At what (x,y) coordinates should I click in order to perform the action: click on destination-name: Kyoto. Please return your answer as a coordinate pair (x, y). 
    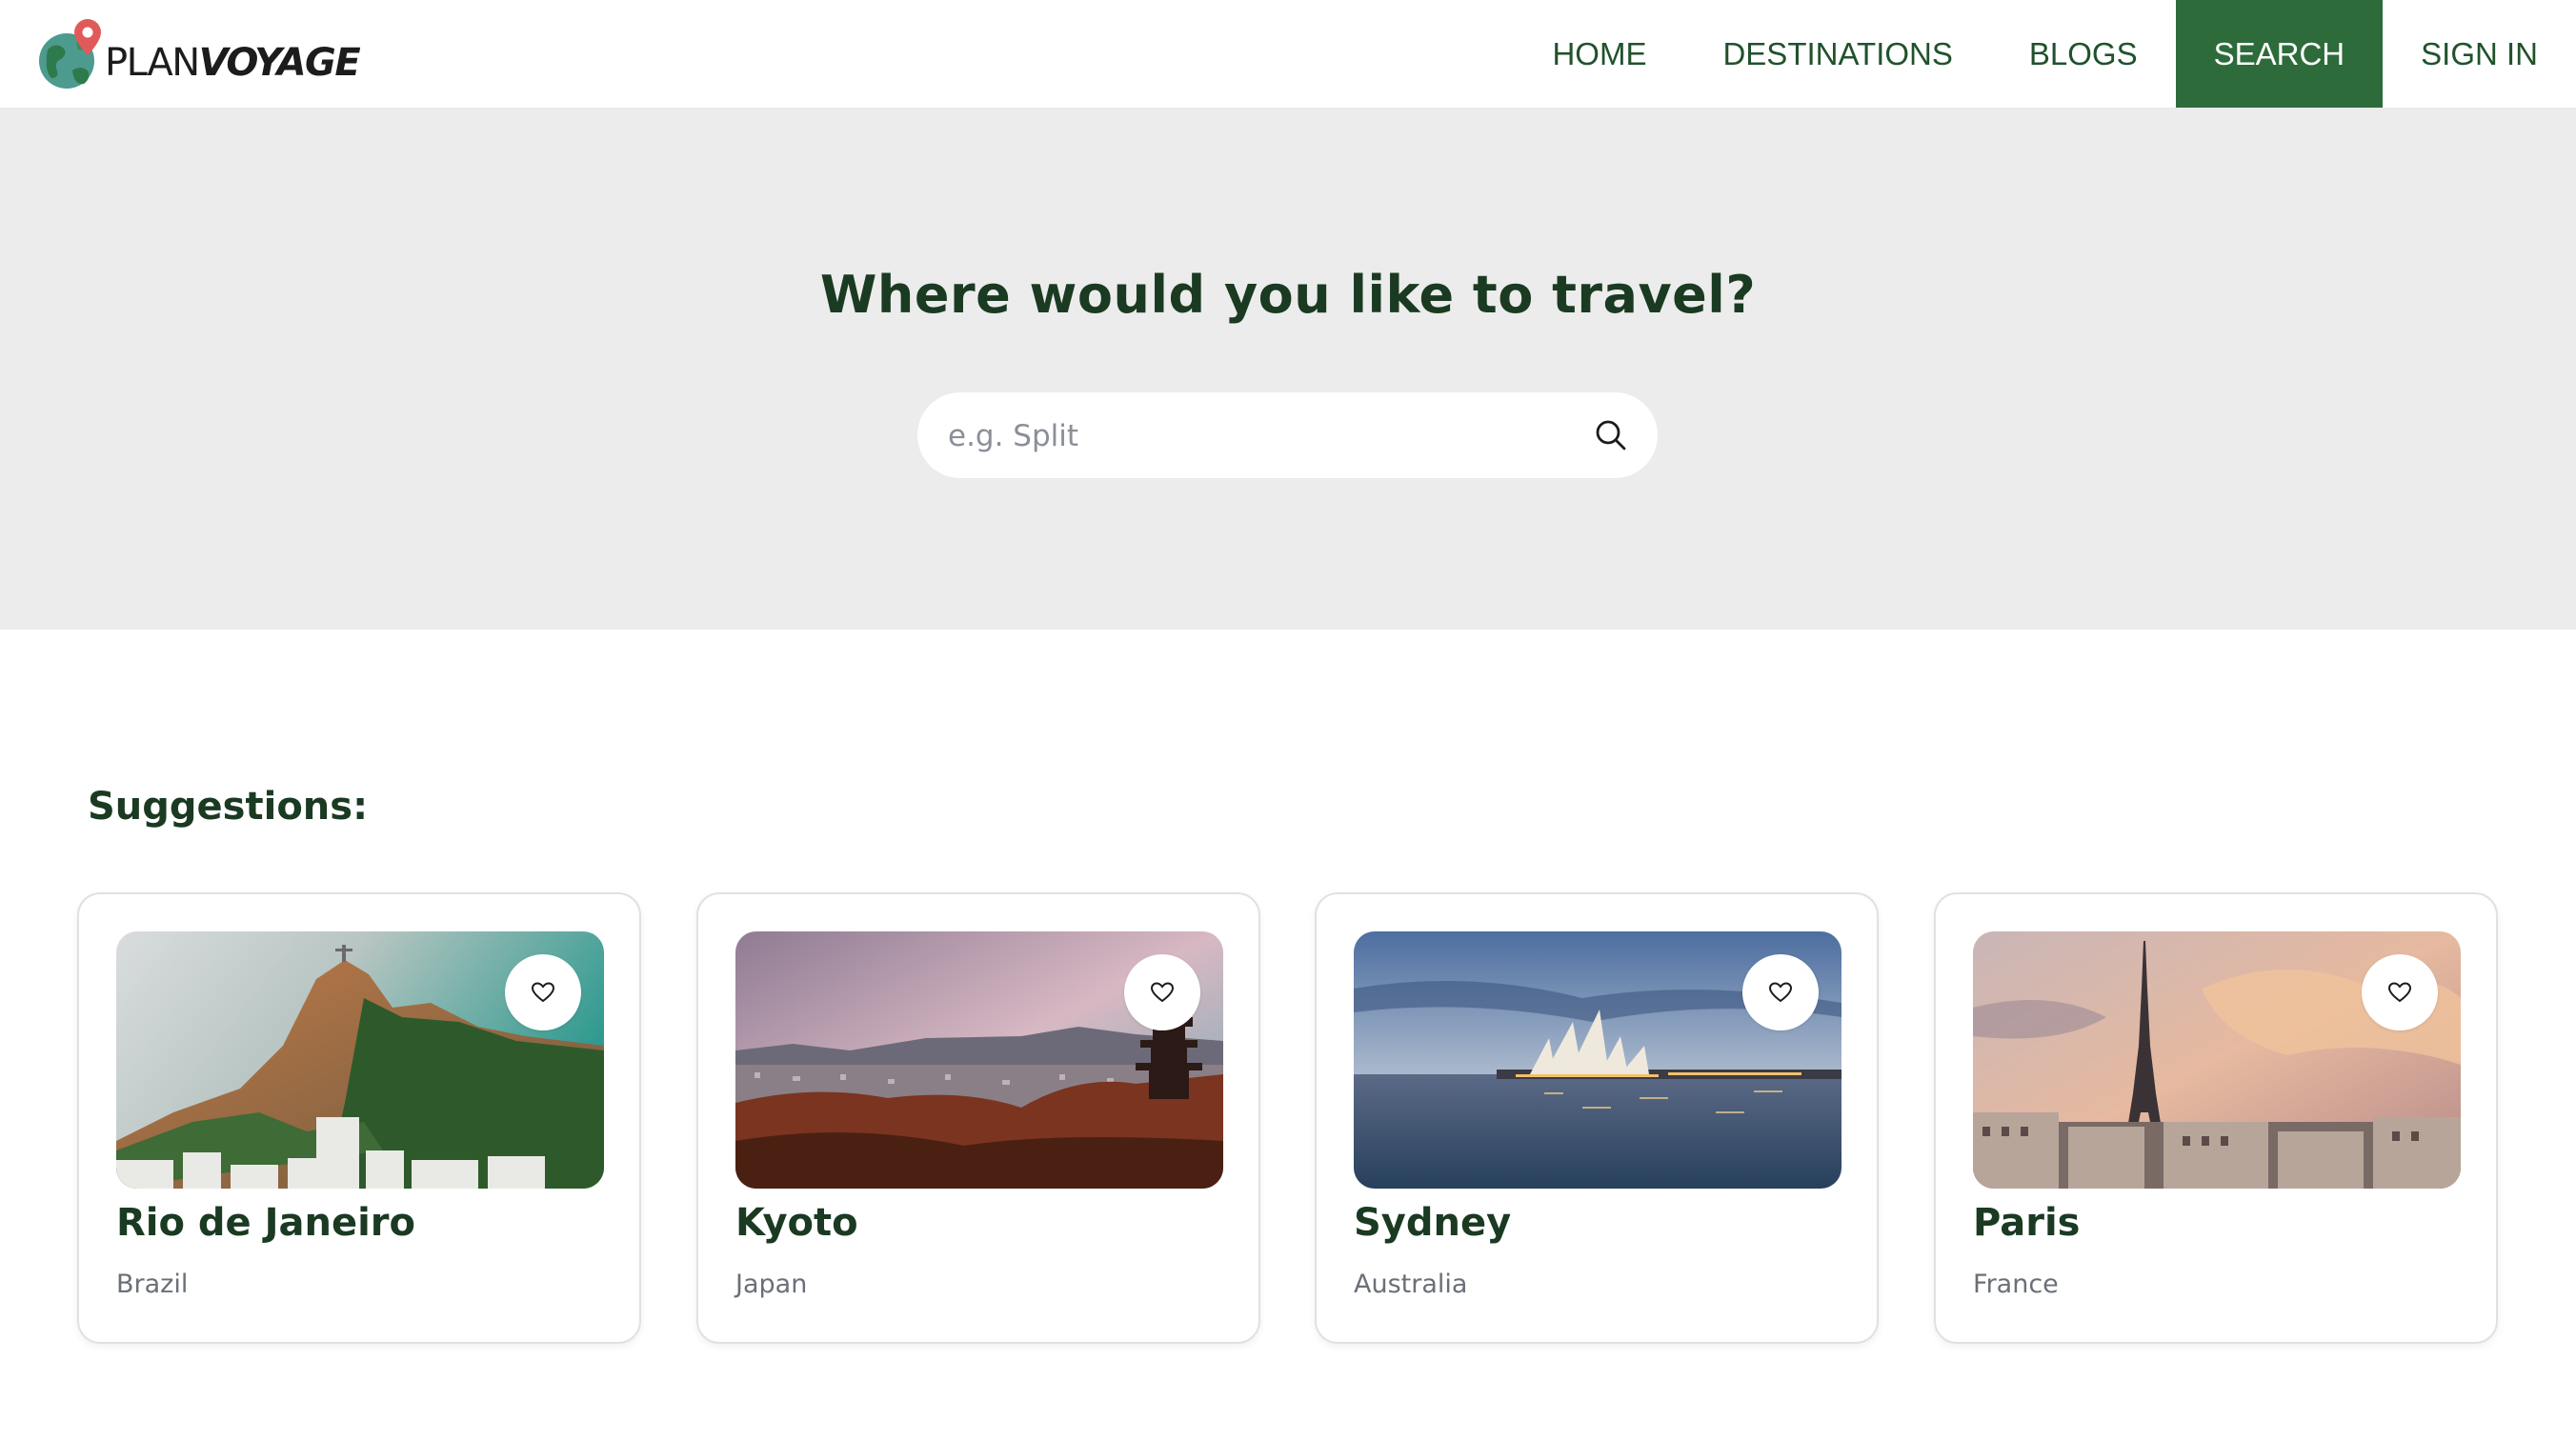
    Looking at the image, I should click on (796, 1223).